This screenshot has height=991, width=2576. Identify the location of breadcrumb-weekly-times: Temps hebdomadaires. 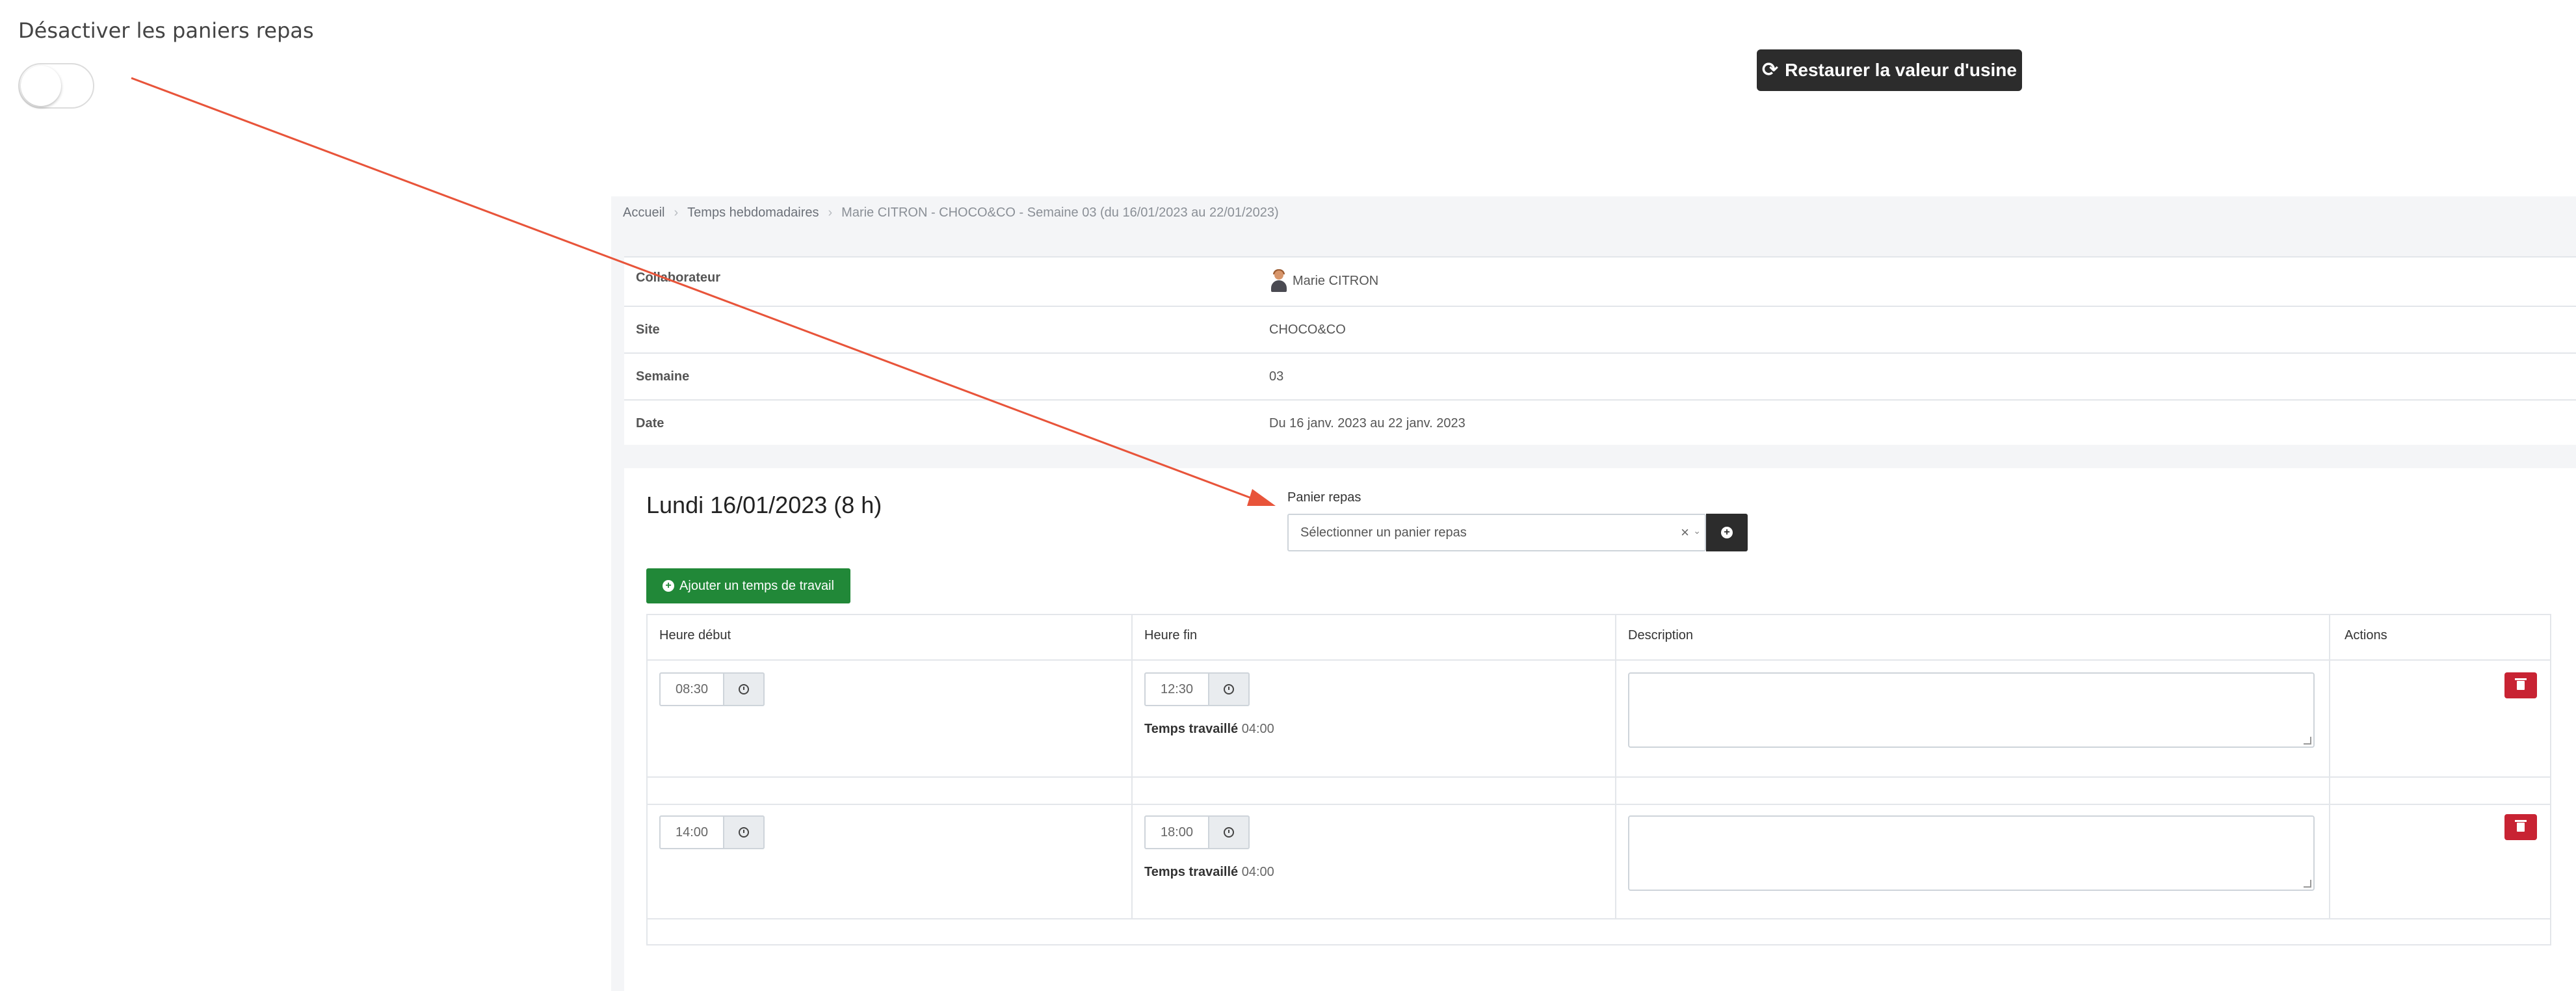
(753, 213).